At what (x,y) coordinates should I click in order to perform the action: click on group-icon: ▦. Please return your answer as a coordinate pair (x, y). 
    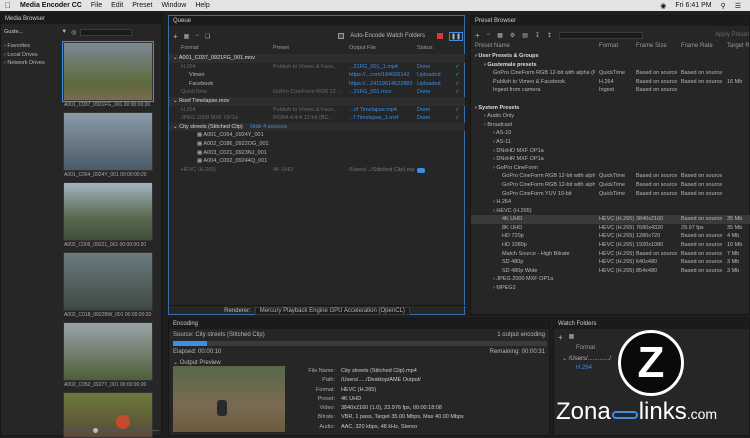
    Looking at the image, I should click on (500, 35).